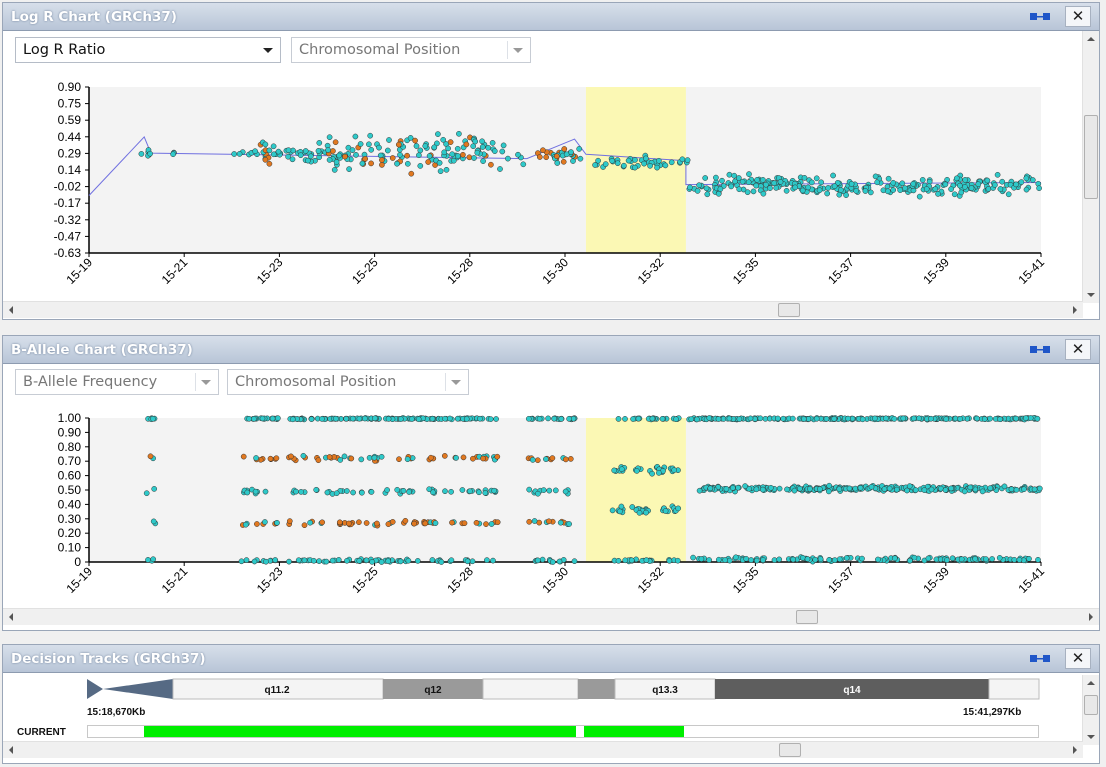  Describe the element at coordinates (70, 87) in the screenshot. I see `log-r-y-tick-label: 0.90` at that location.